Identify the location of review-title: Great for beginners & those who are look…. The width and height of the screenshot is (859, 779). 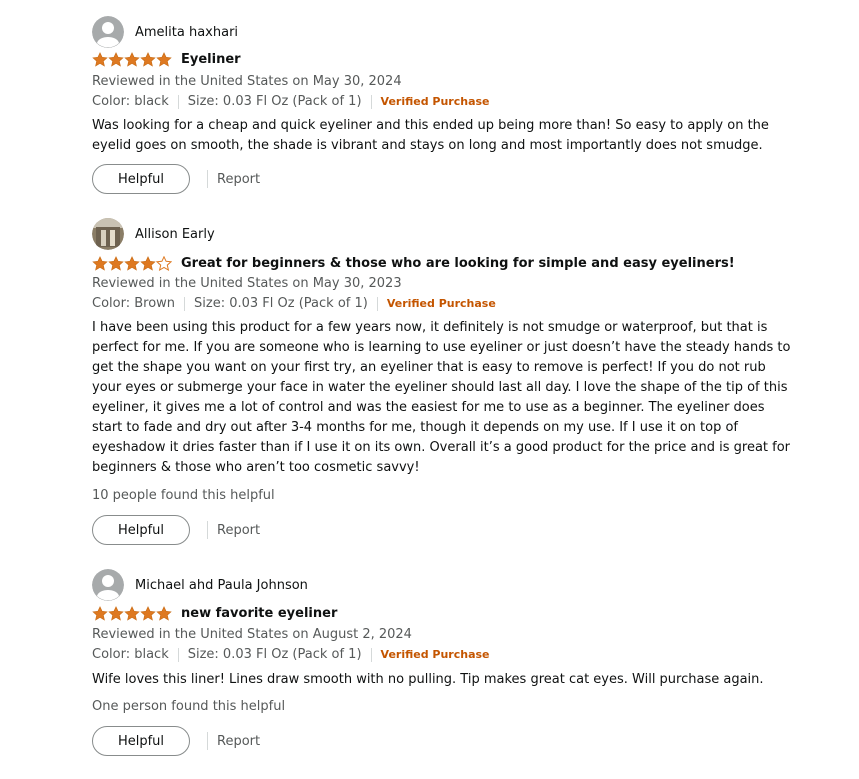
(458, 263).